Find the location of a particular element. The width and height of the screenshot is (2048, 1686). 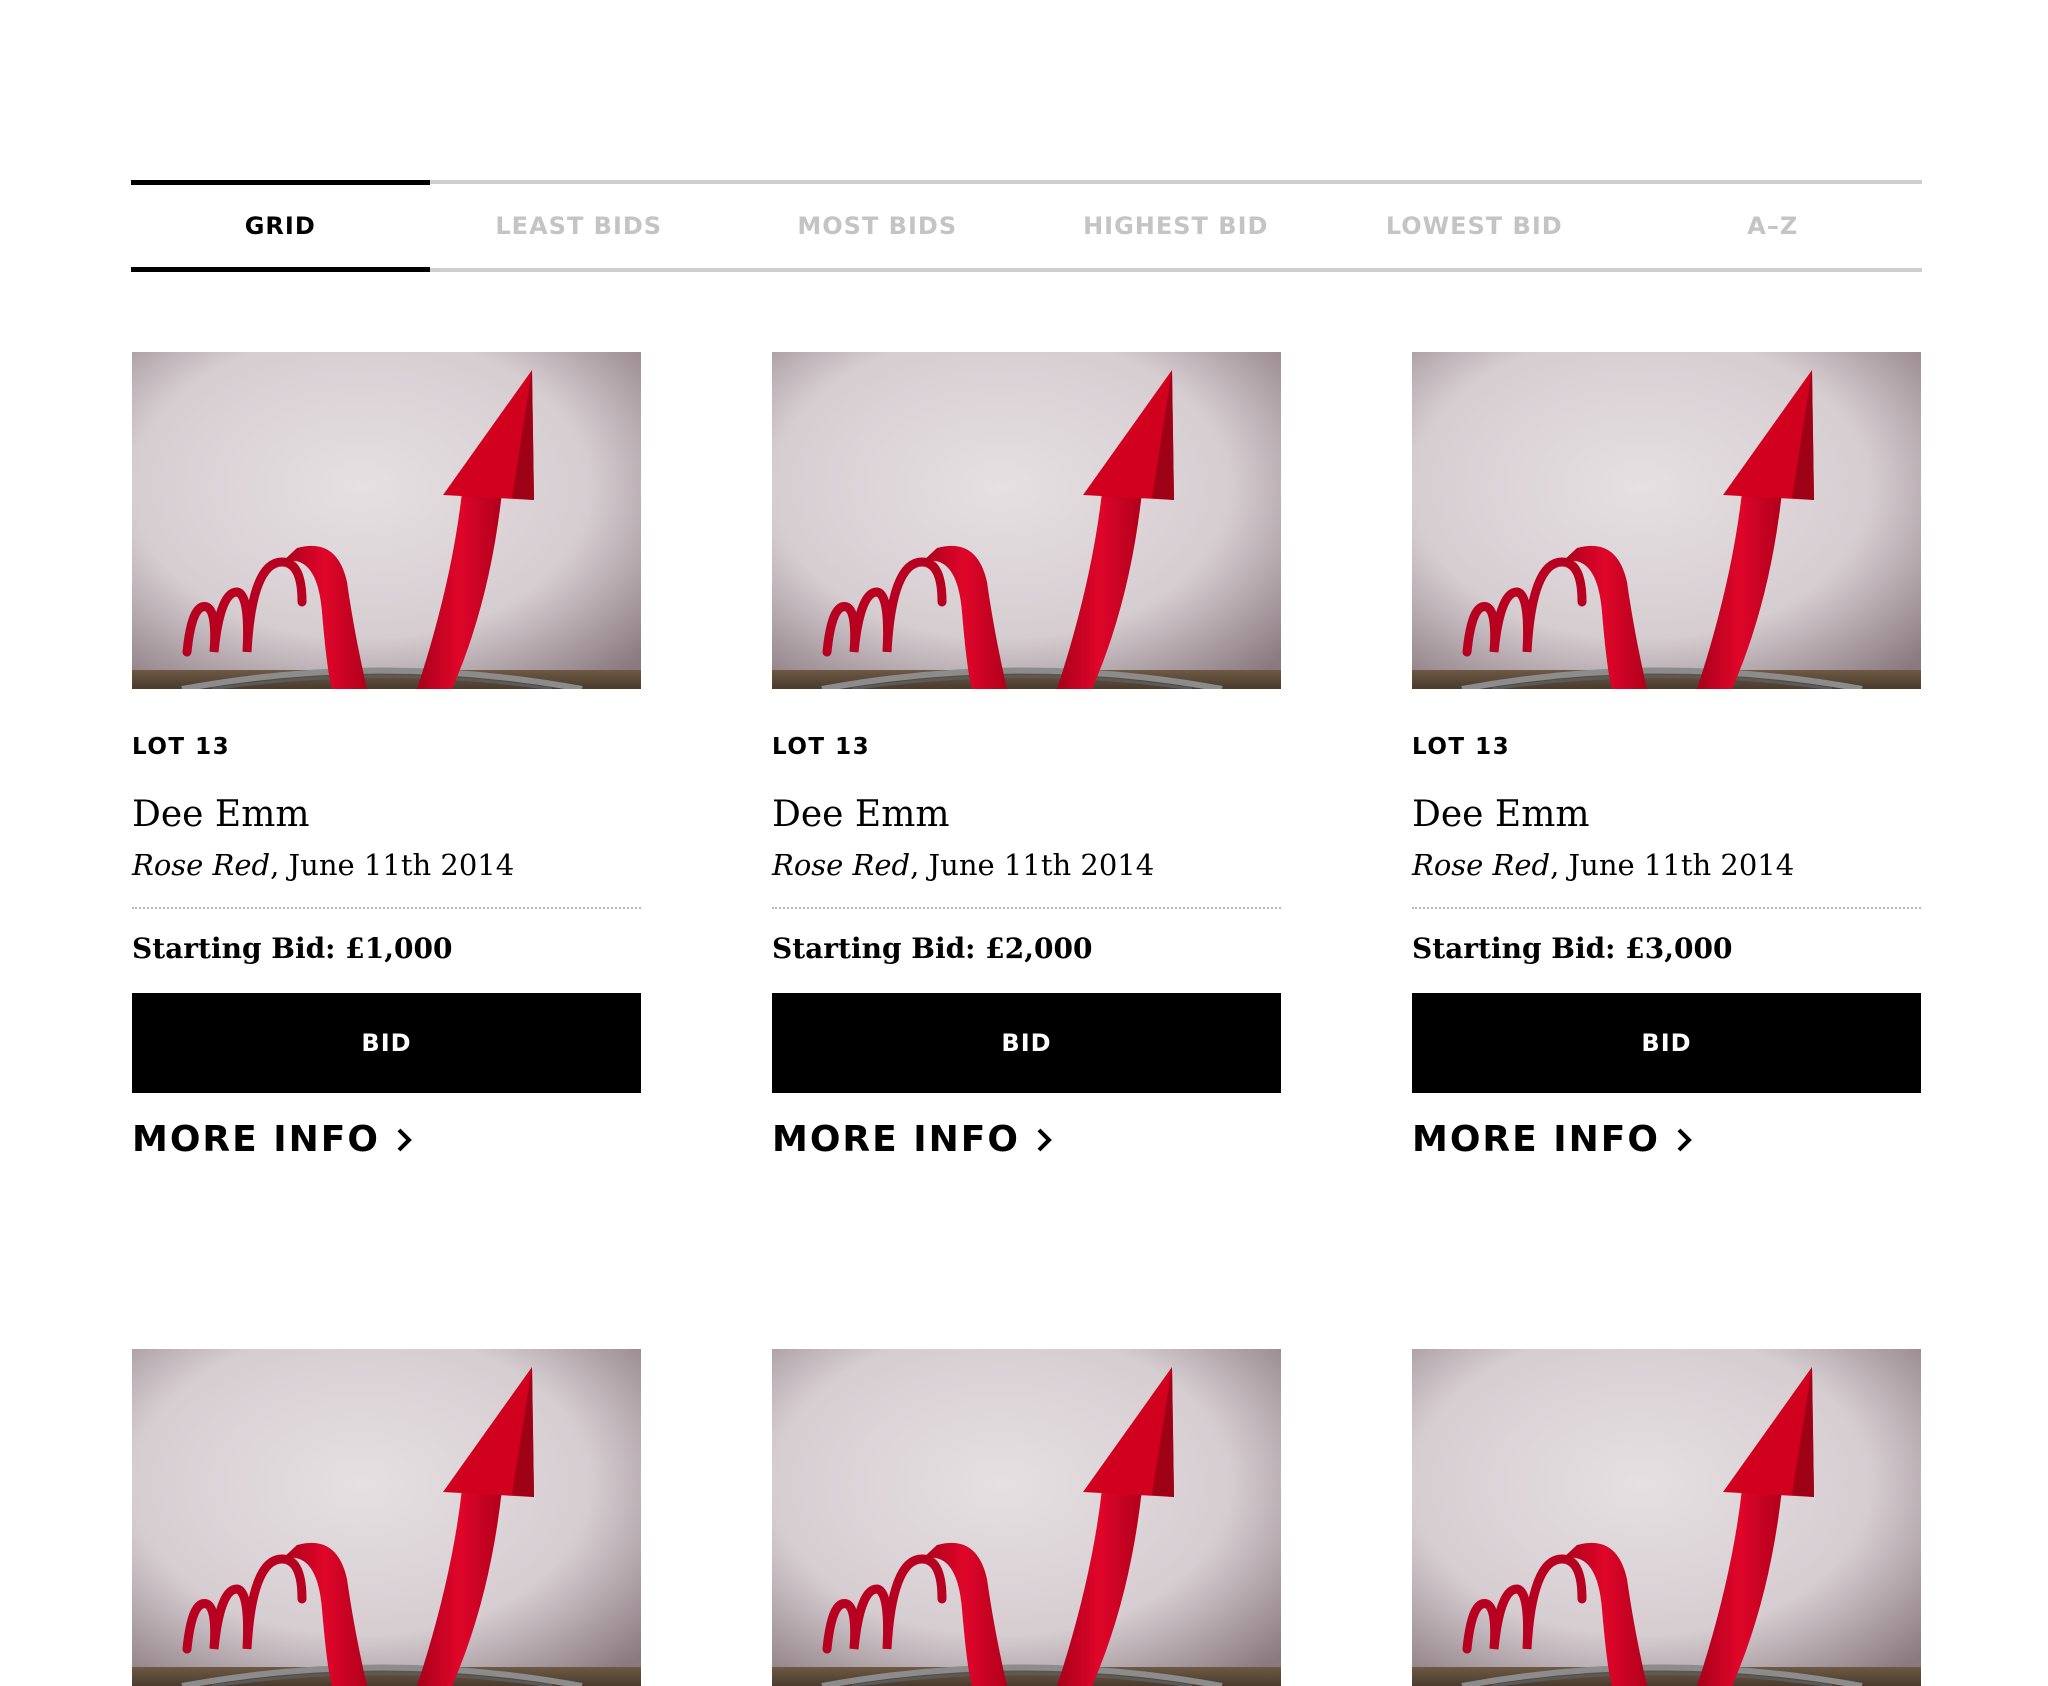

starting-bid: Starting Bid: £2,000 is located at coordinates (932, 948).